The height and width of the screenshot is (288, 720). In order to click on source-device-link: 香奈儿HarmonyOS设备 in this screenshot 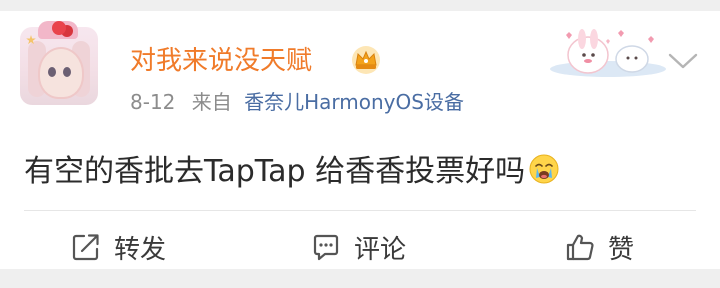, I will do `click(354, 102)`.